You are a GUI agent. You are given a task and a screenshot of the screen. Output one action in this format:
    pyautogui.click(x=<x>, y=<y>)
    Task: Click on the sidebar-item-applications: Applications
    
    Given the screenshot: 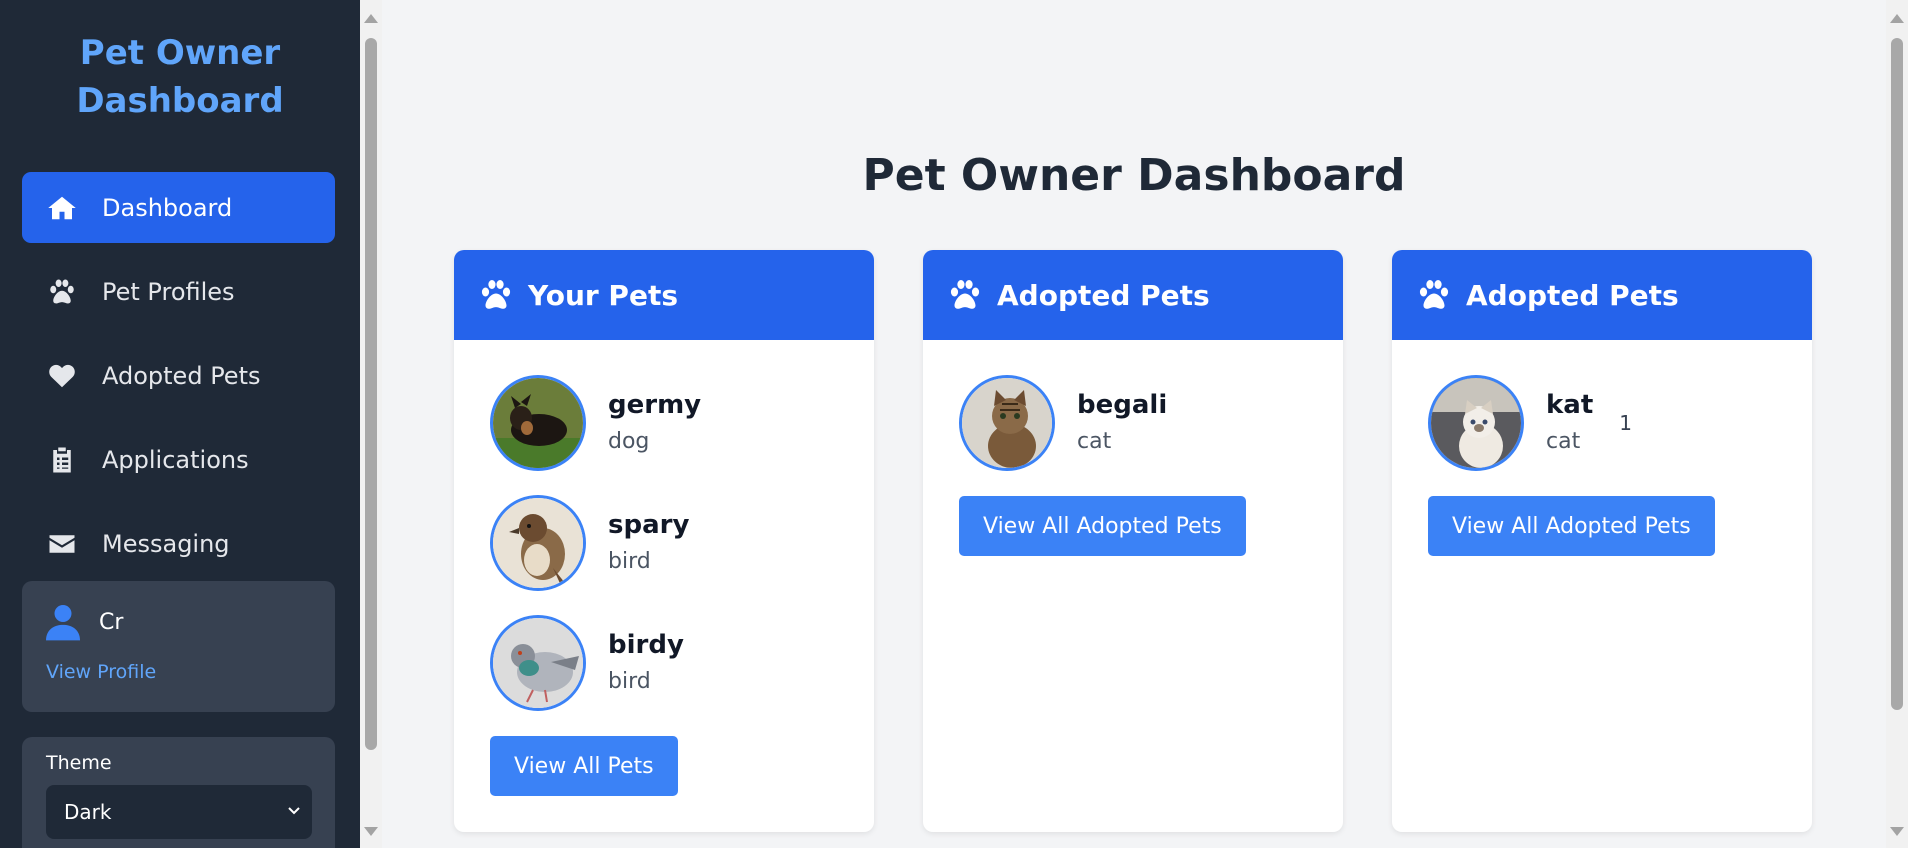 What is the action you would take?
    pyautogui.click(x=178, y=459)
    